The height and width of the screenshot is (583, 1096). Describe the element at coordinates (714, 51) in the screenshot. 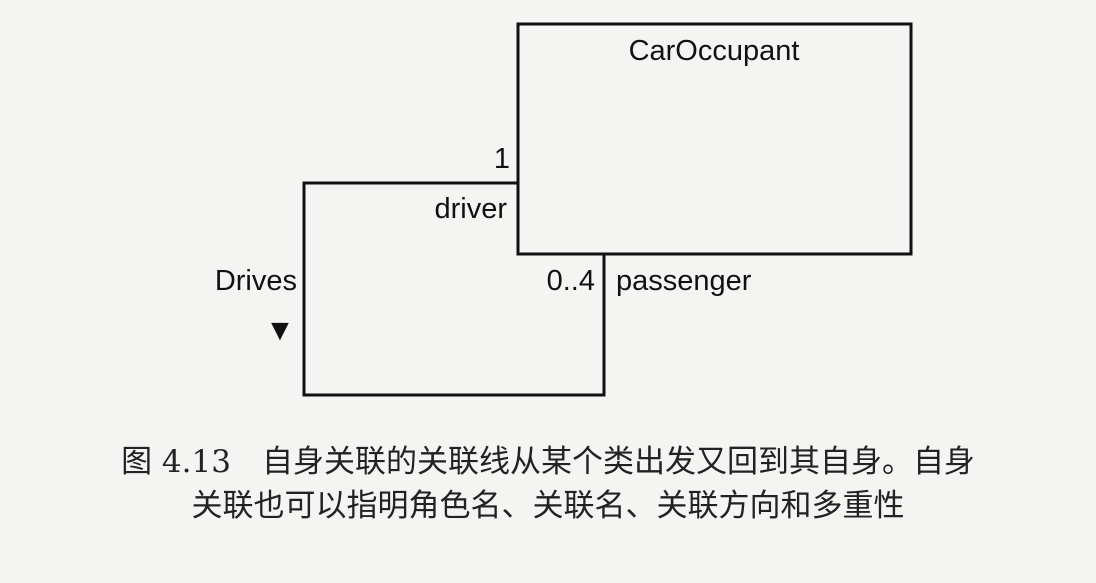

I see `class-name: CarOccupant` at that location.